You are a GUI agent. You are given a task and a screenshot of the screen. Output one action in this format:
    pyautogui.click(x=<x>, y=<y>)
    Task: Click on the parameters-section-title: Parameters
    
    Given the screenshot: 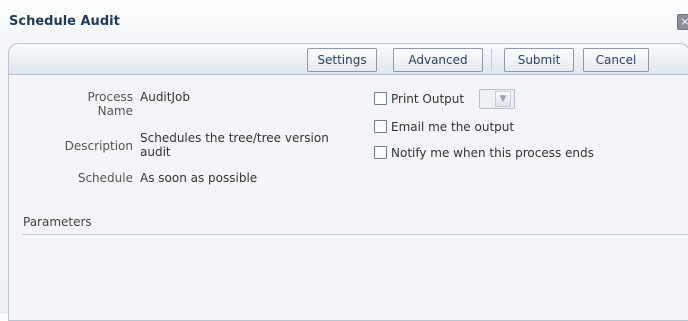 What is the action you would take?
    pyautogui.click(x=57, y=222)
    